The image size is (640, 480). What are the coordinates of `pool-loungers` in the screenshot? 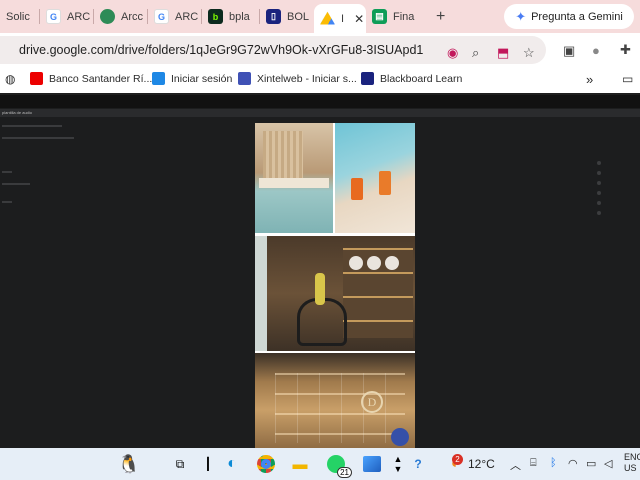 It's located at (294, 183).